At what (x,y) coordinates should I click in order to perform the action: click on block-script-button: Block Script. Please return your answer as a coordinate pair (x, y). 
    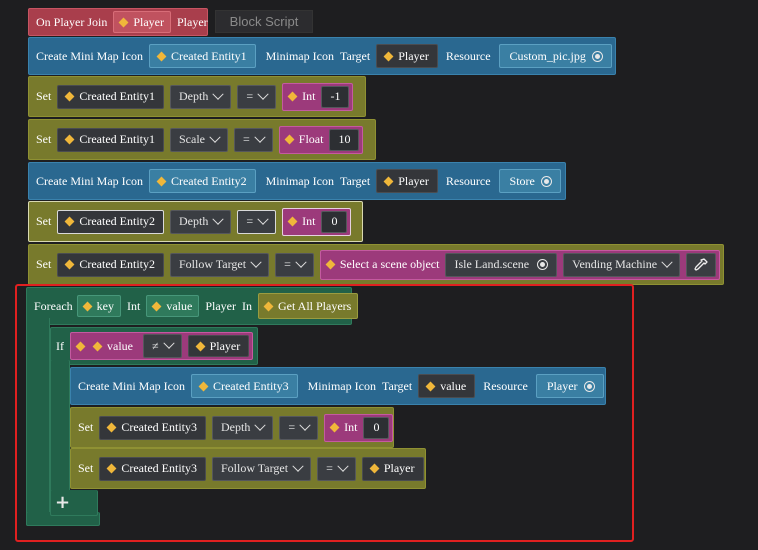
    Looking at the image, I should click on (264, 21).